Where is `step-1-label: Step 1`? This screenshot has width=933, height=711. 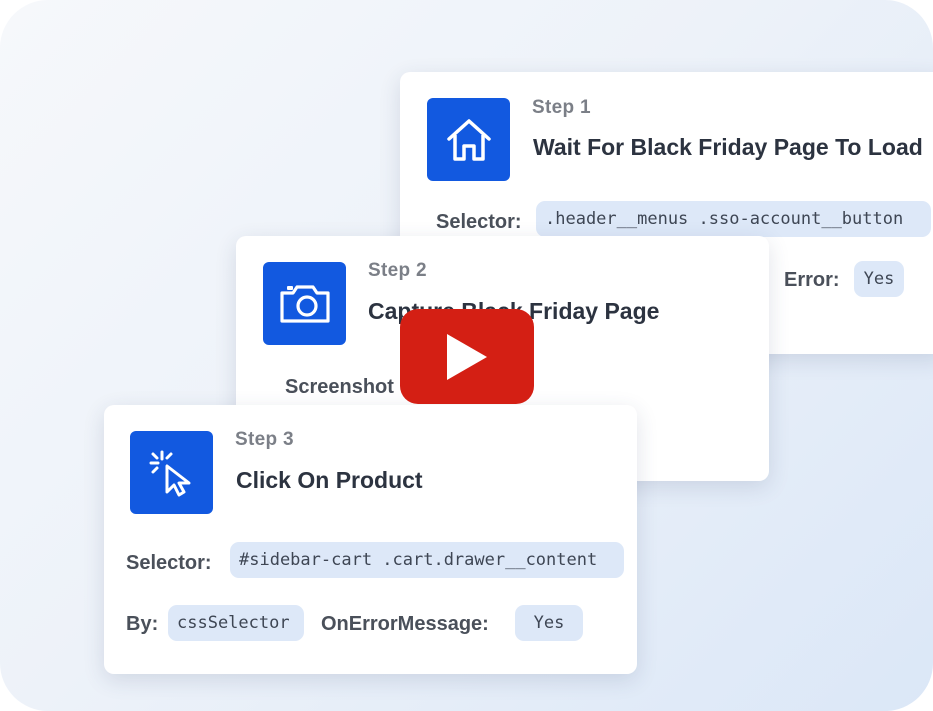
step-1-label: Step 1 is located at coordinates (561, 107).